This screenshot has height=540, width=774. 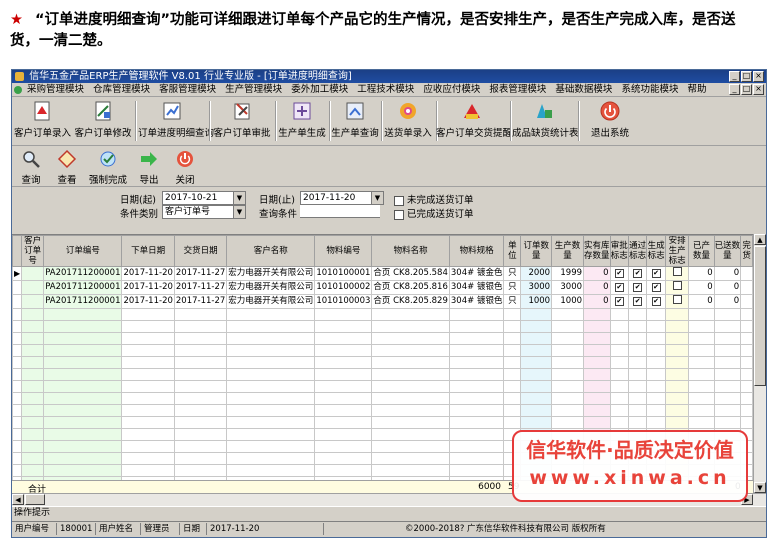 I want to click on col-generate-flag: 生成标志, so click(x=656, y=251).